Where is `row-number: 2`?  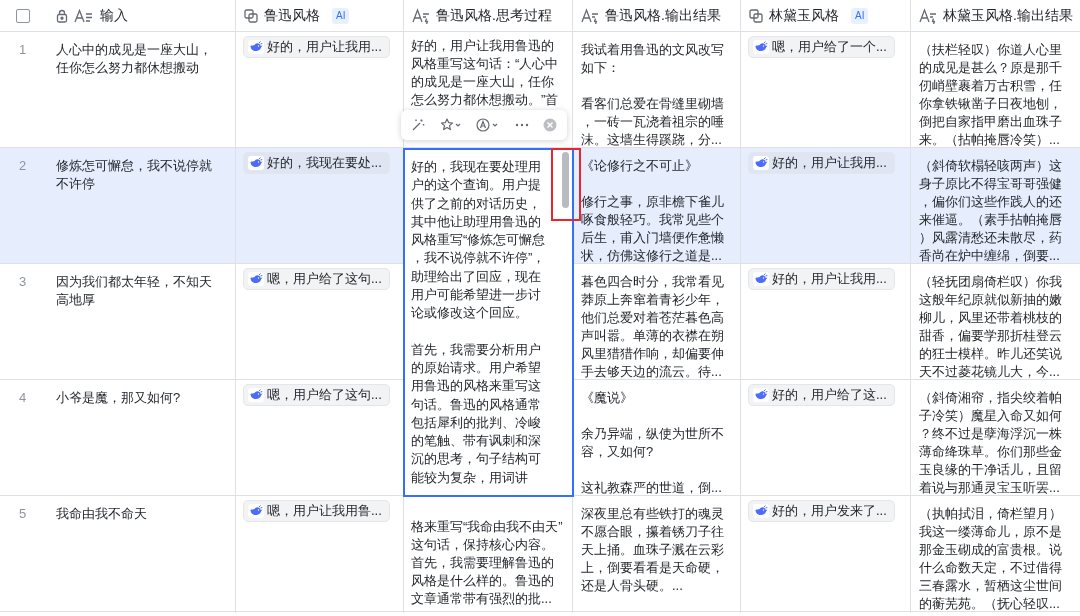 row-number: 2 is located at coordinates (22, 166).